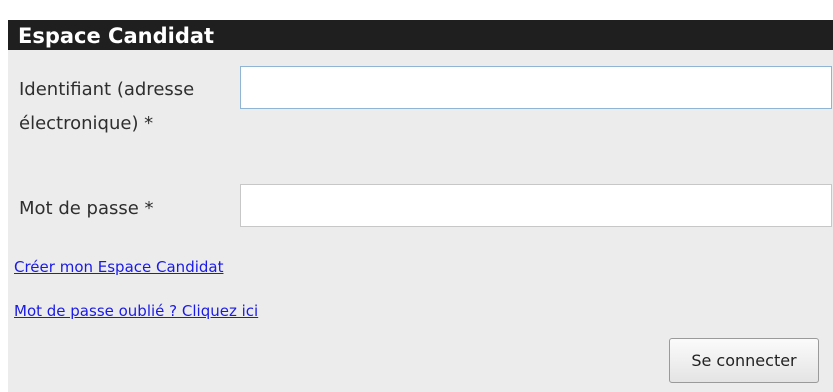 This screenshot has height=392, width=833. Describe the element at coordinates (744, 360) in the screenshot. I see `login-button: Se connecter` at that location.